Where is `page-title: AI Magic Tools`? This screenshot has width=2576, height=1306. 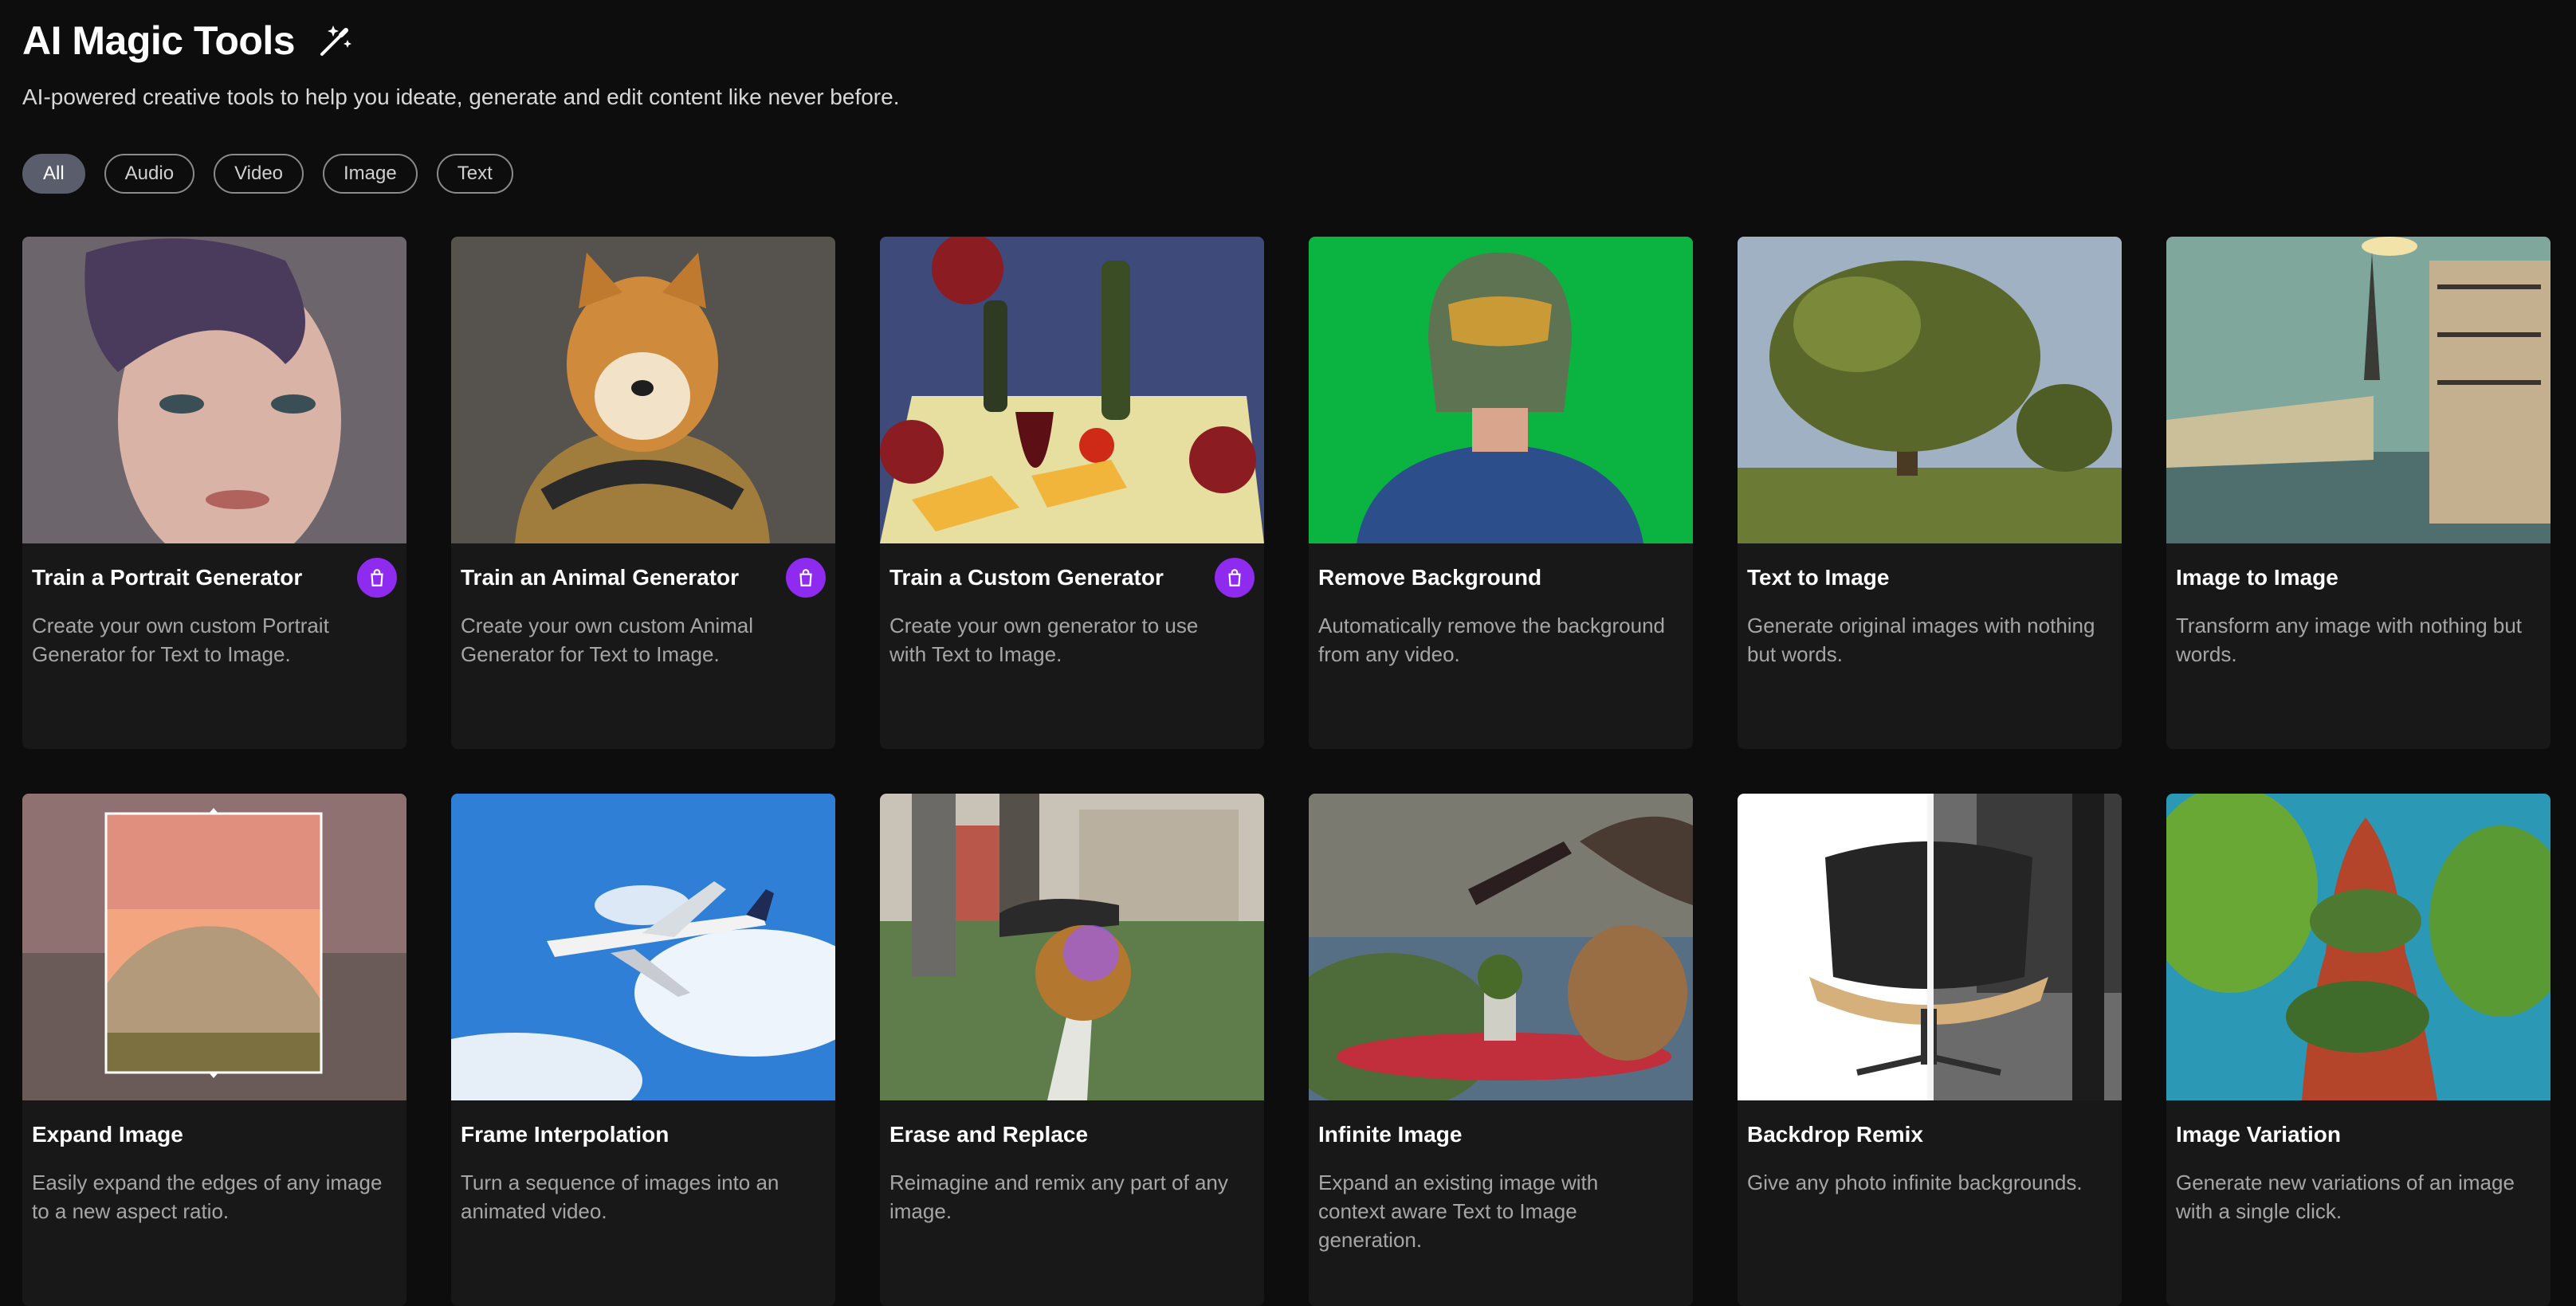
page-title: AI Magic Tools is located at coordinates (159, 40).